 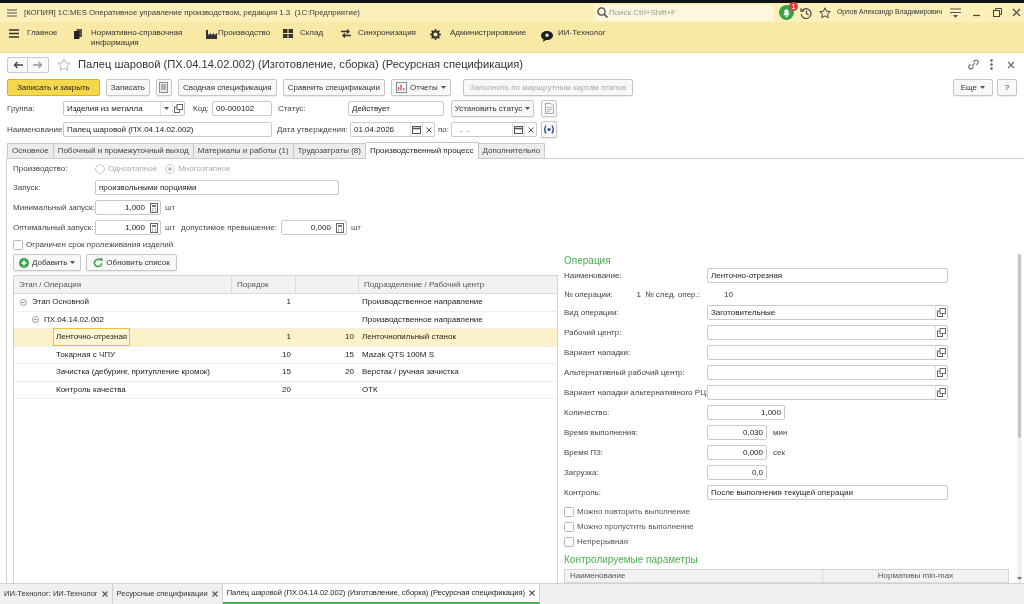 What do you see at coordinates (827, 492) in the screenshot?
I see `text-field: После выполнения текущей операции` at bounding box center [827, 492].